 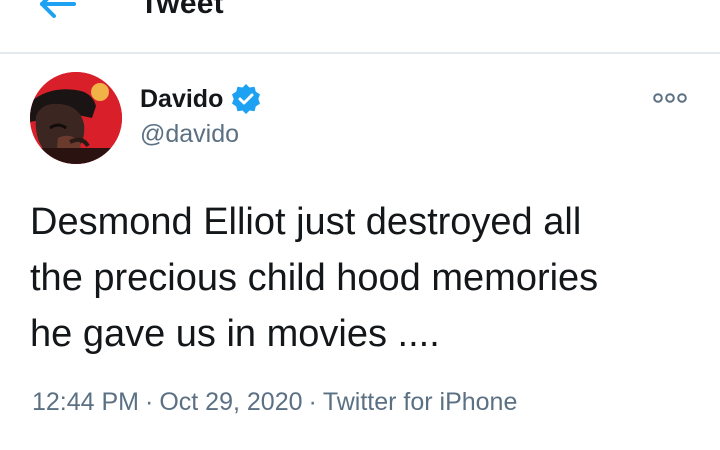 I want to click on display-name-row: Davido, so click(x=200, y=99).